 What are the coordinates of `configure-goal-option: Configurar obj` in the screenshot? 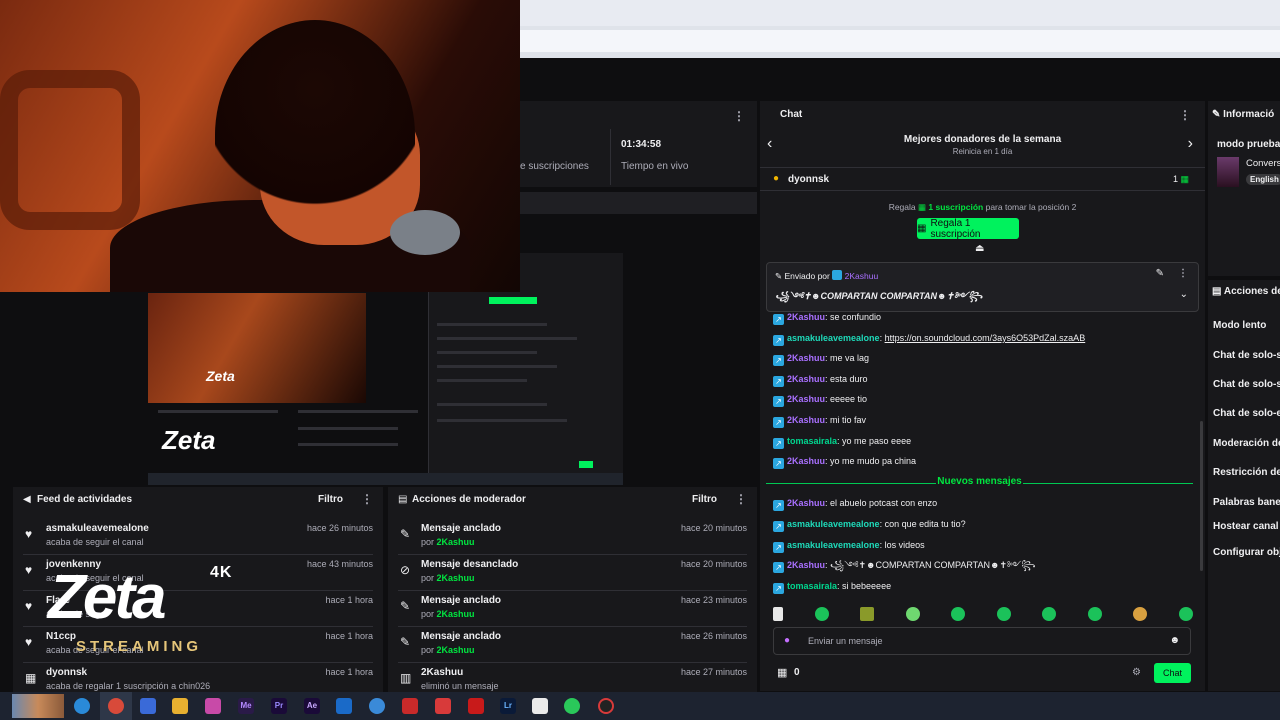 It's located at (1246, 552).